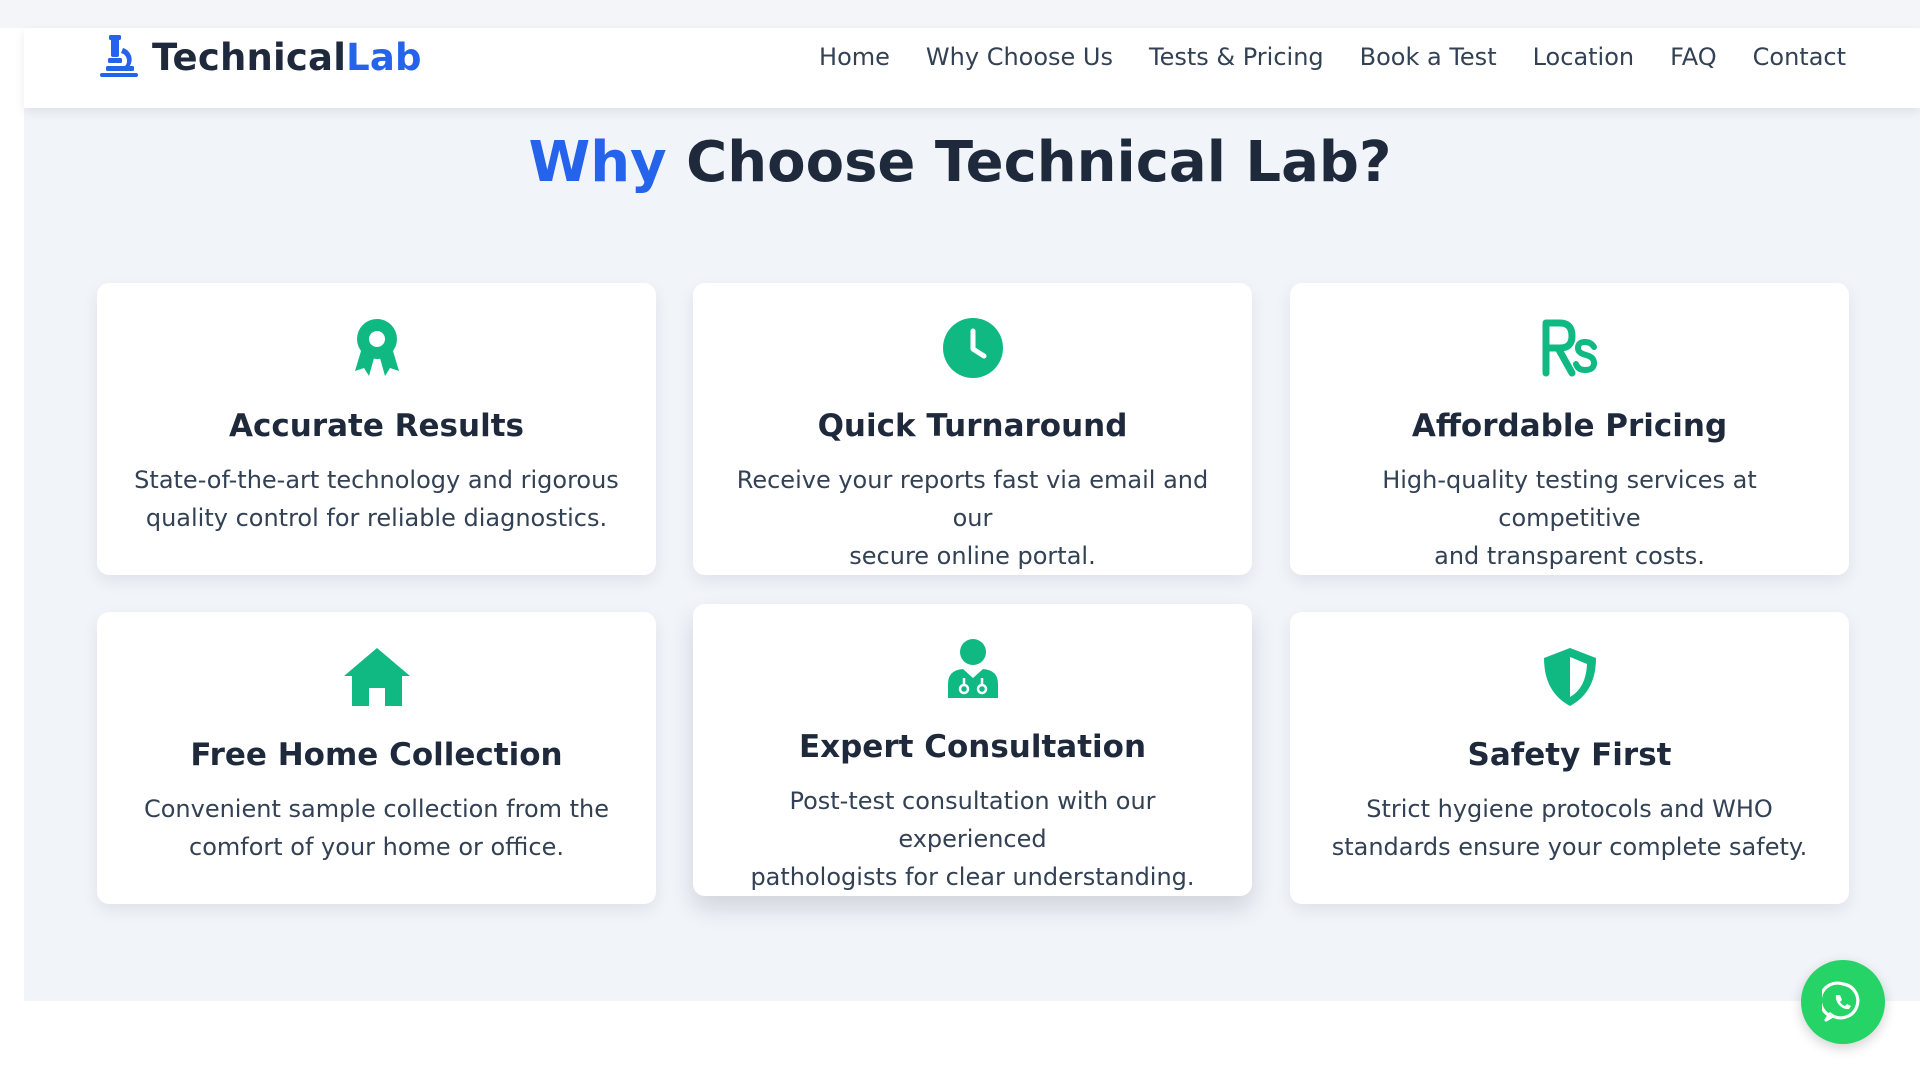 The width and height of the screenshot is (1920, 1080). Describe the element at coordinates (1569, 348) in the screenshot. I see `rupee-icon` at that location.